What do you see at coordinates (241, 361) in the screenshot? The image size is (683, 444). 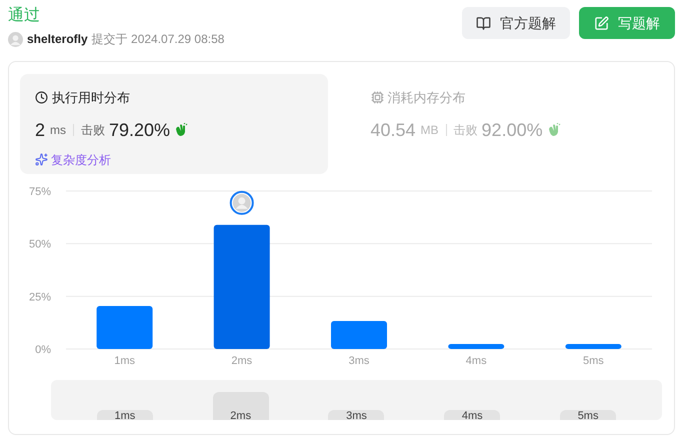 I see `x-tick-label: 2ms` at bounding box center [241, 361].